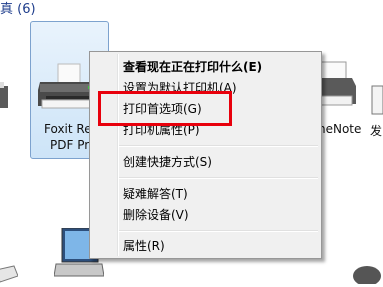 This screenshot has height=287, width=383. I want to click on menu-item-see-whats-printing: 查看现在正在打印什么(E), so click(192, 67).